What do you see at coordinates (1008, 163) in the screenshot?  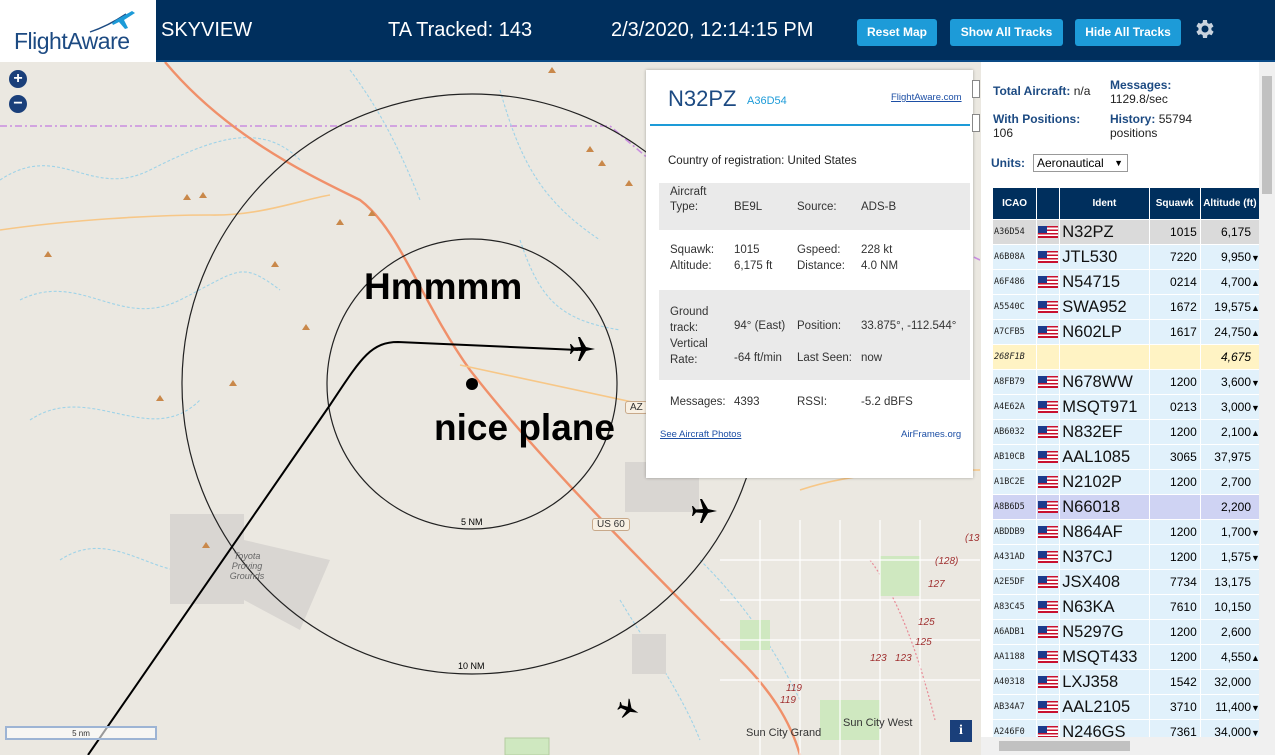 I see `units-label: Units:` at bounding box center [1008, 163].